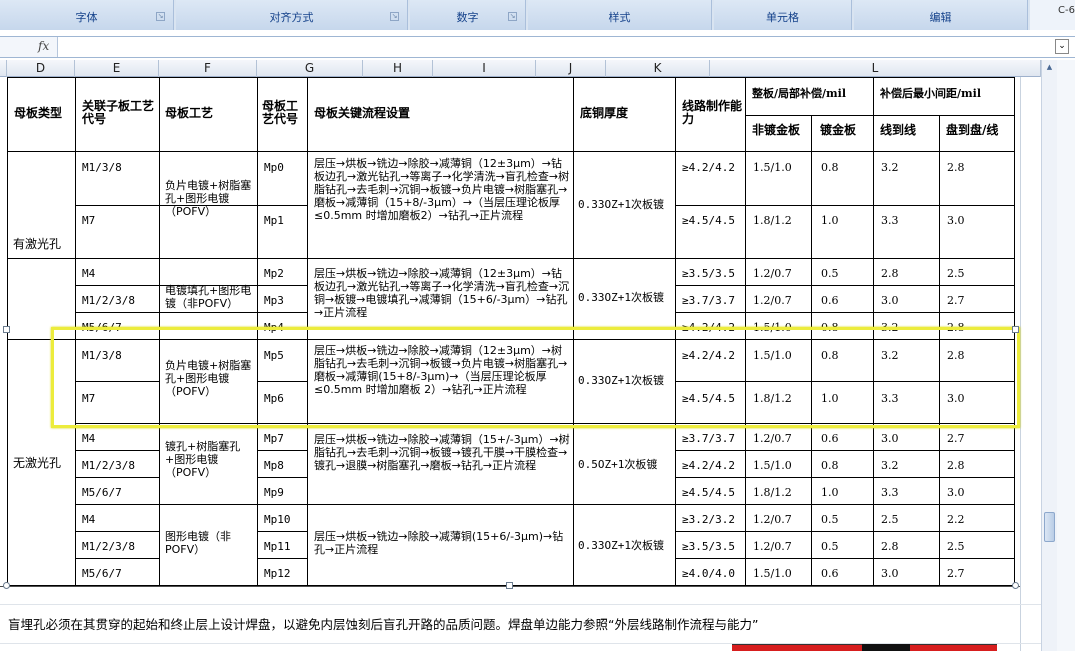 The height and width of the screenshot is (651, 1075). I want to click on header-capability: 线路制作能力, so click(712, 112).